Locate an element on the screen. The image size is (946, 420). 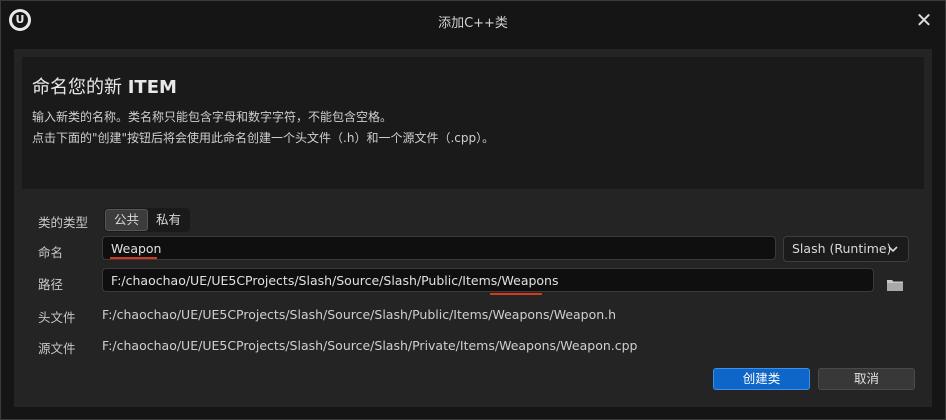
cancel-button: 取消 is located at coordinates (866, 379).